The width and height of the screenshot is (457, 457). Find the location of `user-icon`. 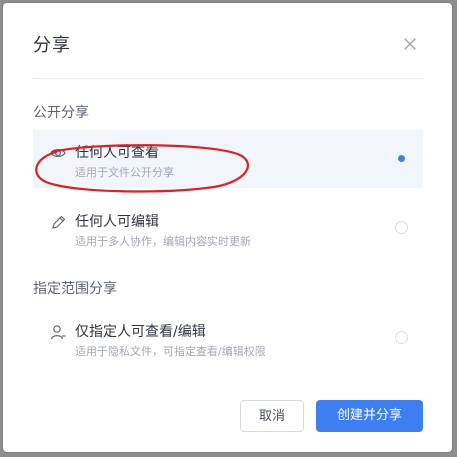

user-icon is located at coordinates (58, 332).